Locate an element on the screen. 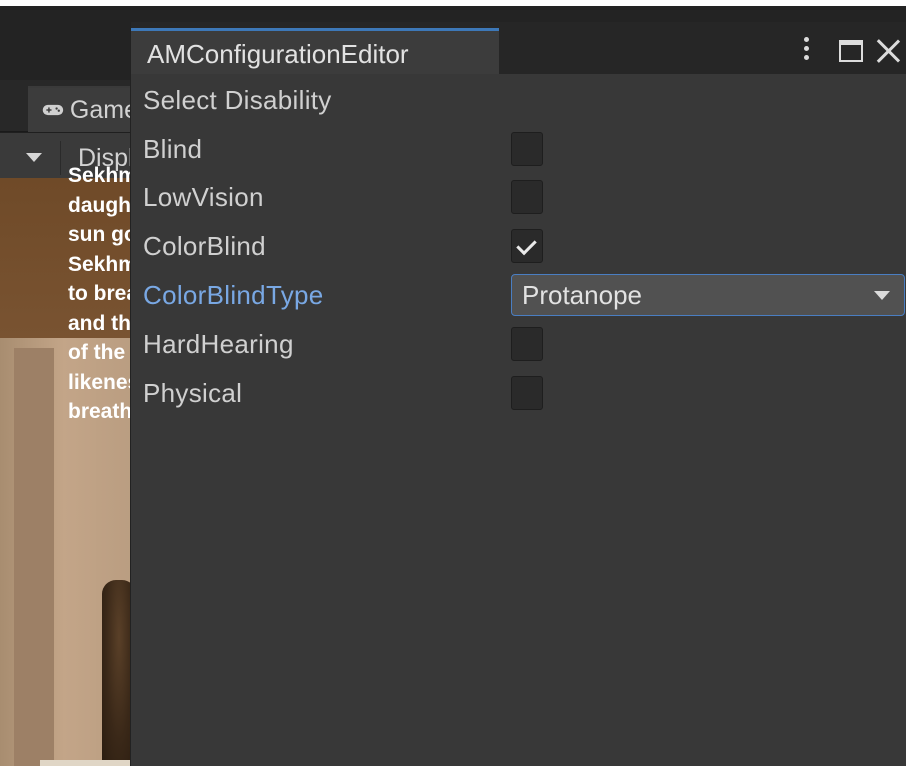  colorblind-checkbox is located at coordinates (527, 246).